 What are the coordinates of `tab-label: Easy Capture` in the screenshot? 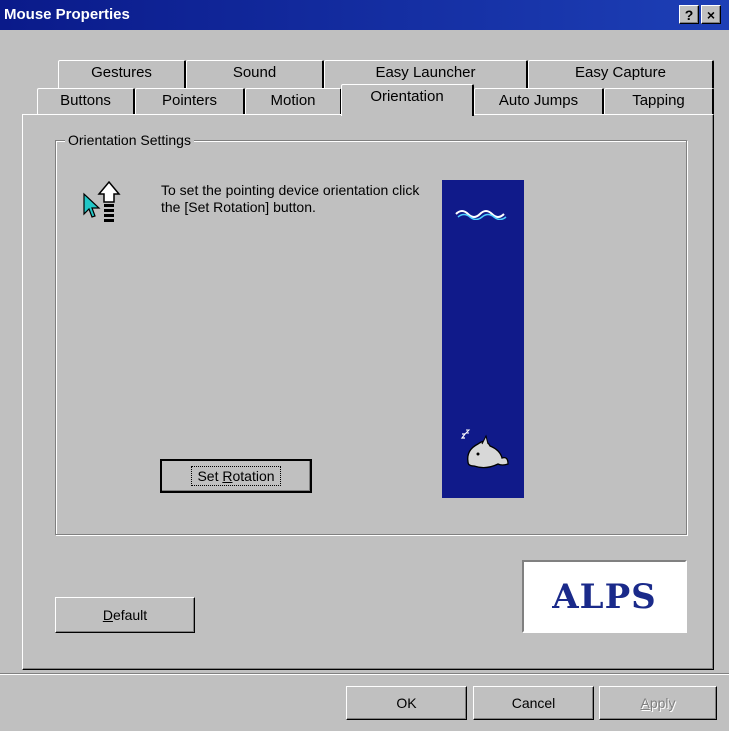 It's located at (620, 72).